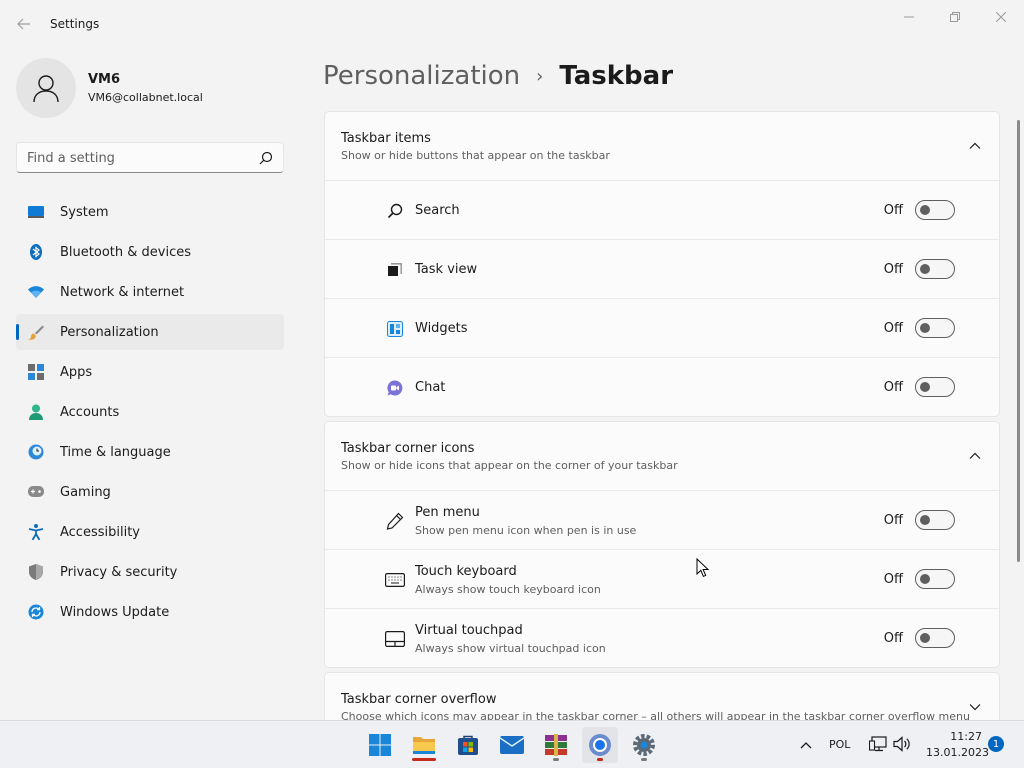 This screenshot has width=1024, height=768. I want to click on clock-globe-icon, so click(36, 452).